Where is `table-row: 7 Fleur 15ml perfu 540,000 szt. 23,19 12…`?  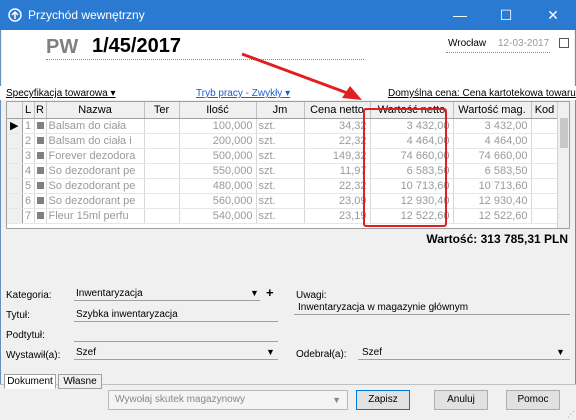 table-row: 7 Fleur 15ml perfu 540,000 szt. 23,19 12… is located at coordinates (283, 216).